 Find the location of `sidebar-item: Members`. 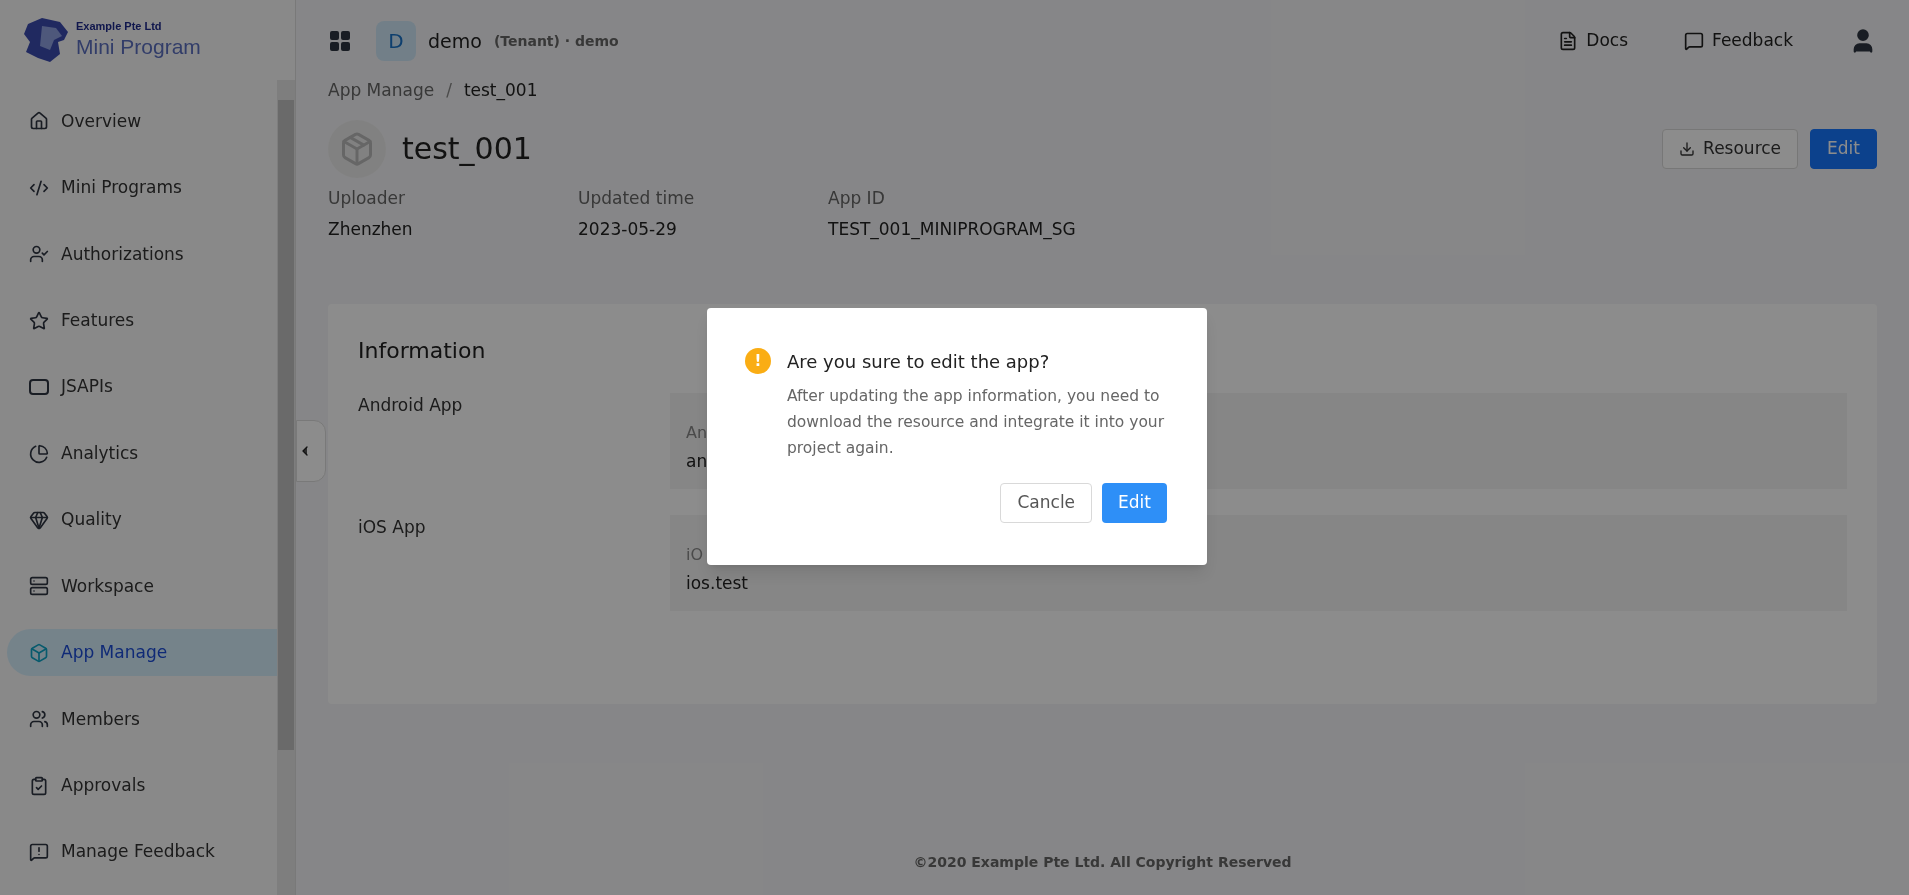

sidebar-item: Members is located at coordinates (142, 719).